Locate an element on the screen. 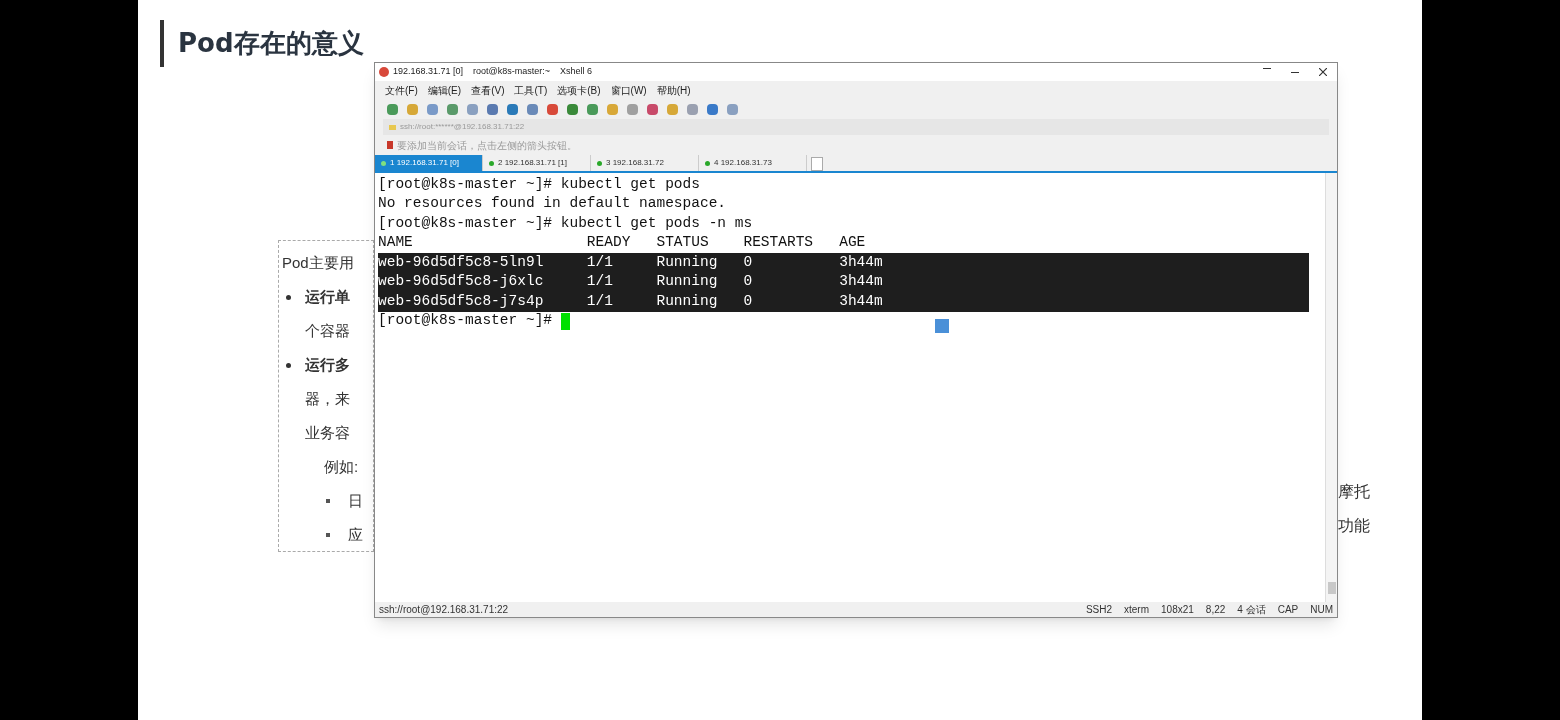 This screenshot has height=720, width=1560. slide-text: 运行单 is located at coordinates (327, 296).